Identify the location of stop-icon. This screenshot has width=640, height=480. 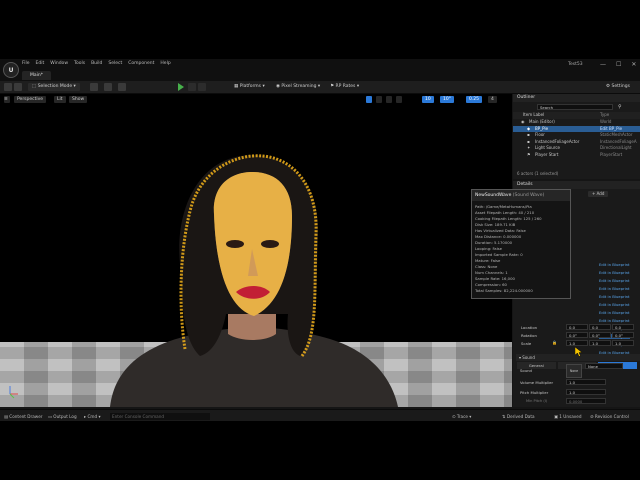
(202, 87).